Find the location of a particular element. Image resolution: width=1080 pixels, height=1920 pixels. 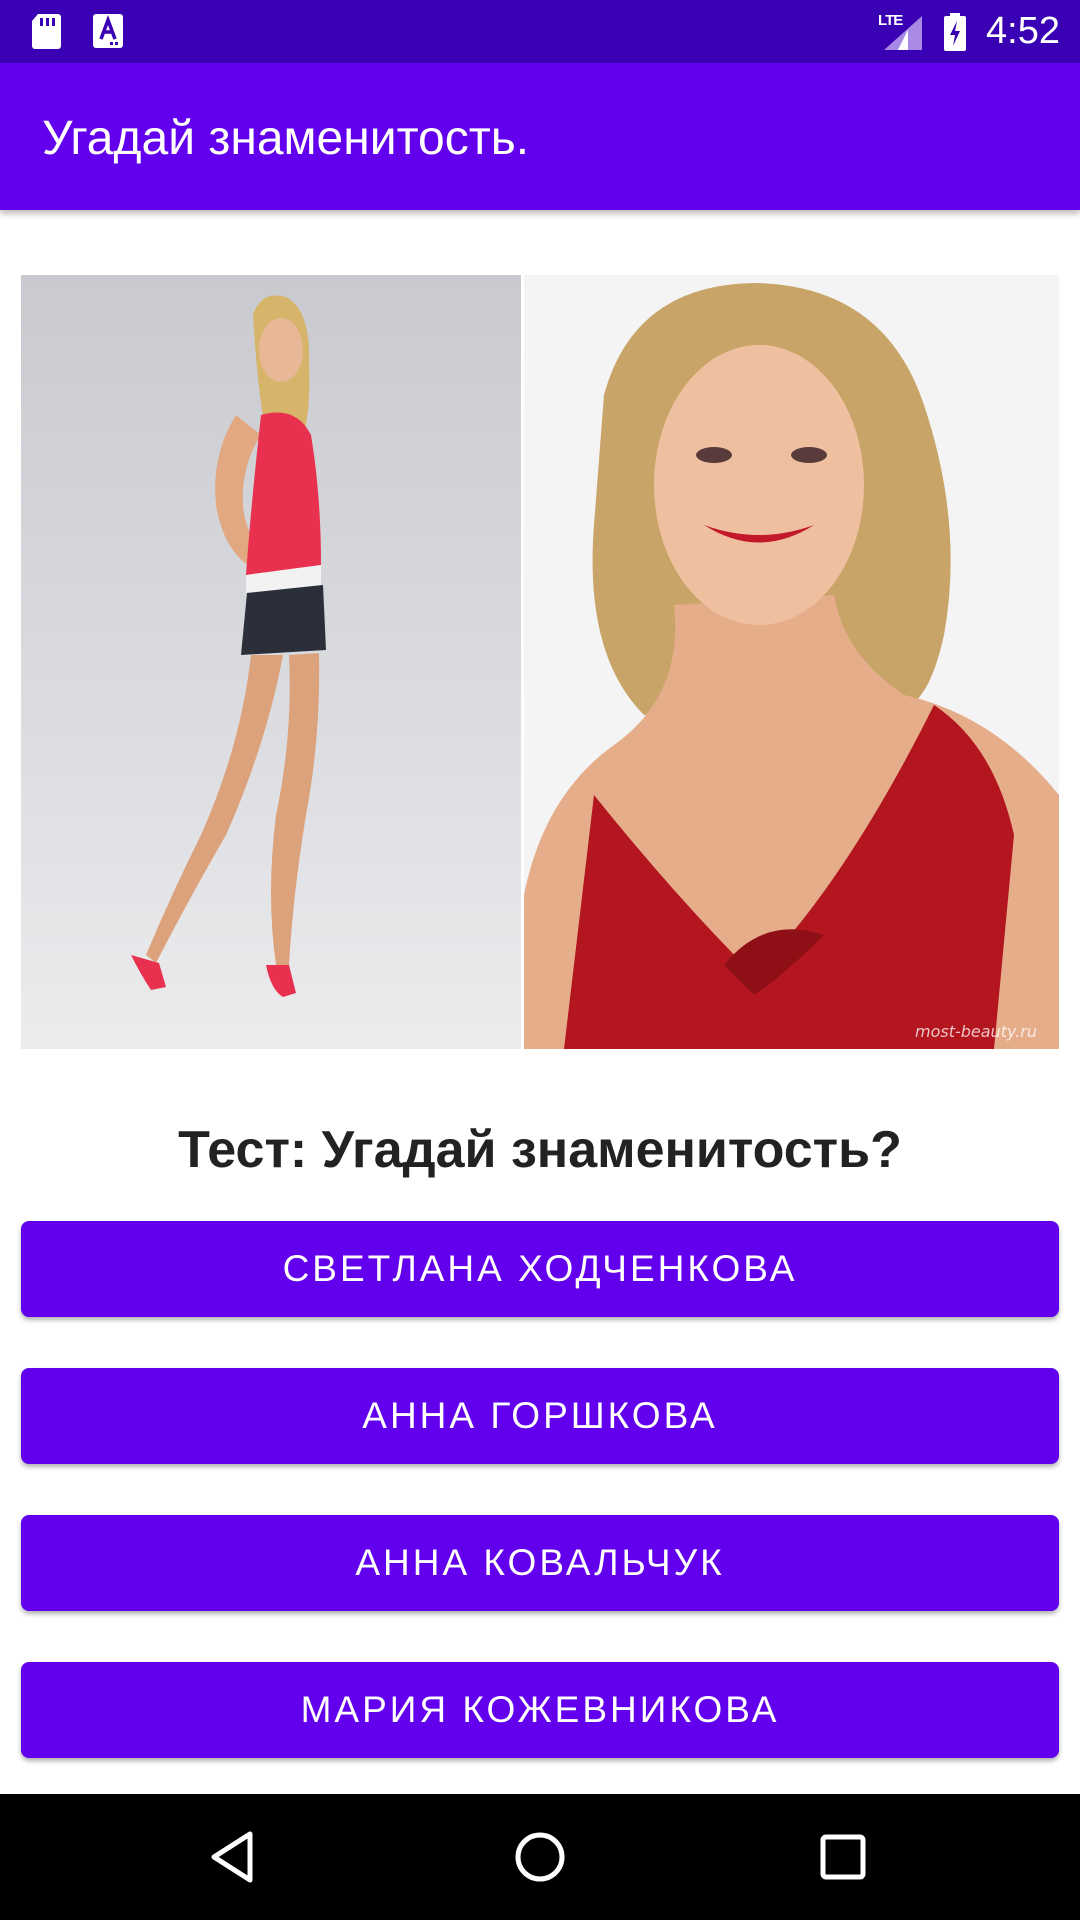

sd-card-icon is located at coordinates (46, 31).